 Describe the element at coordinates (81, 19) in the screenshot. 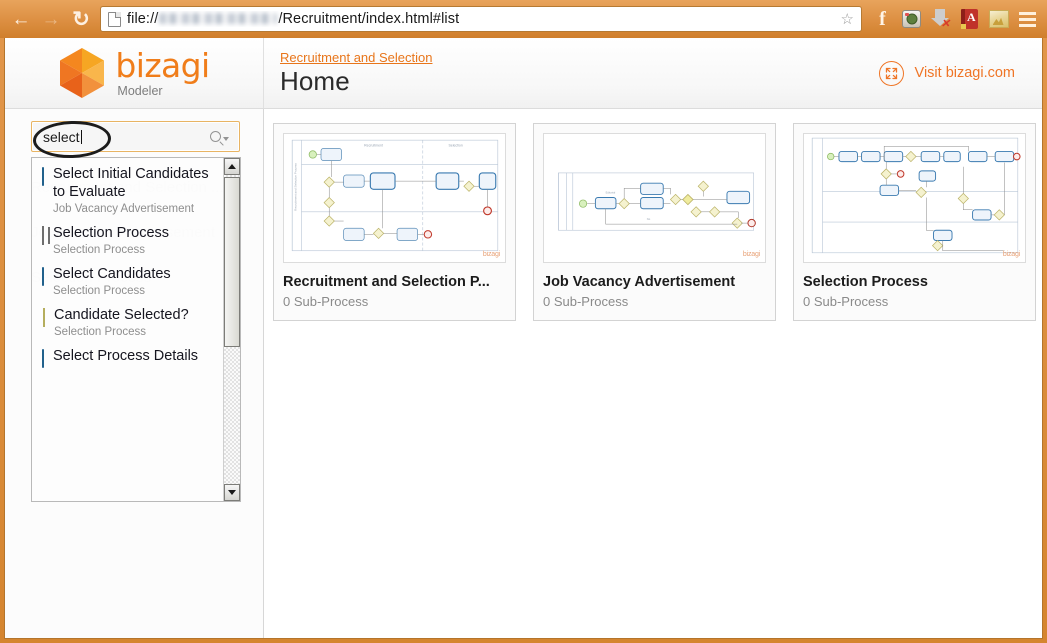

I see `reload-button: ↻` at that location.